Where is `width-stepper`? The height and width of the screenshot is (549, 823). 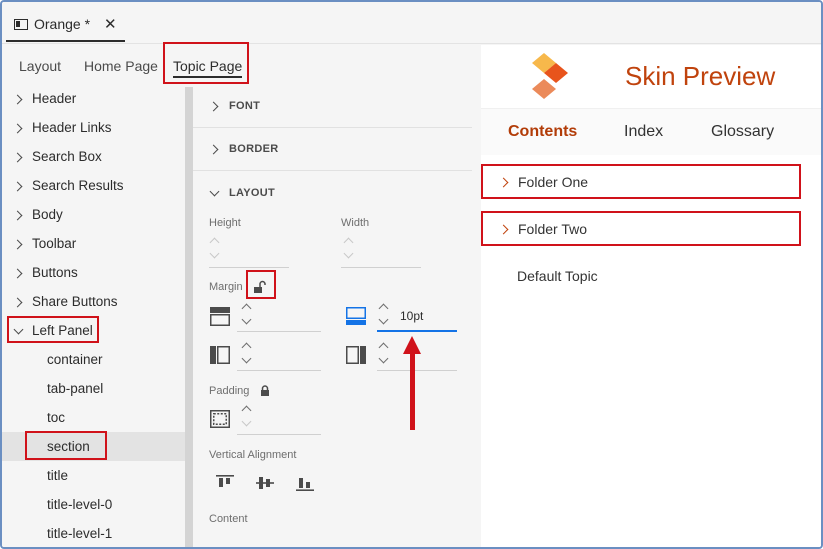
width-stepper is located at coordinates (350, 250).